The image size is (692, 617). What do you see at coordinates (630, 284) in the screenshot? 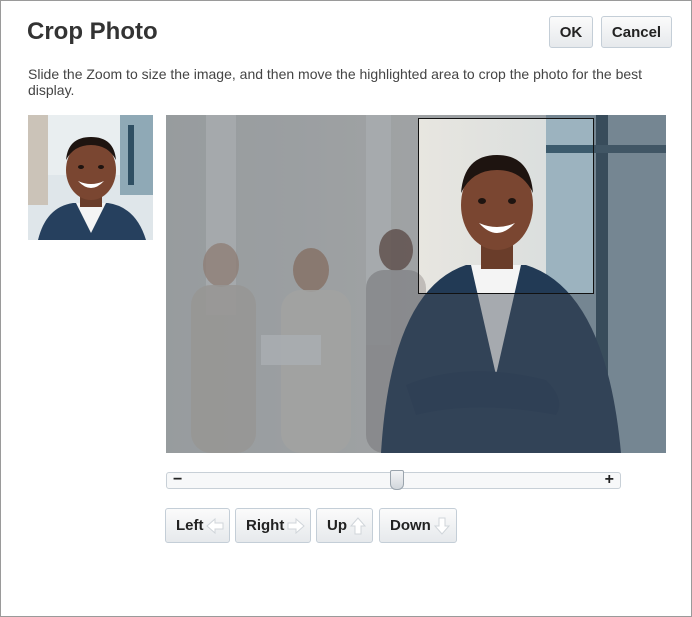
I see `dim-overlay-right` at bounding box center [630, 284].